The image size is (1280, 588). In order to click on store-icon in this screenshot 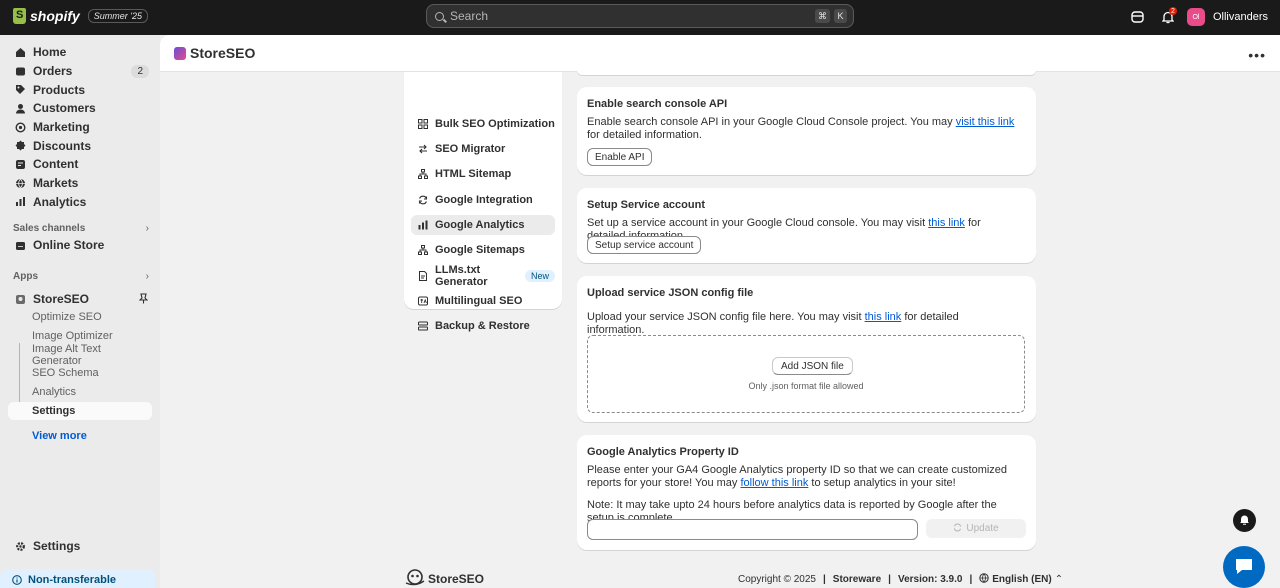, I will do `click(1138, 17)`.